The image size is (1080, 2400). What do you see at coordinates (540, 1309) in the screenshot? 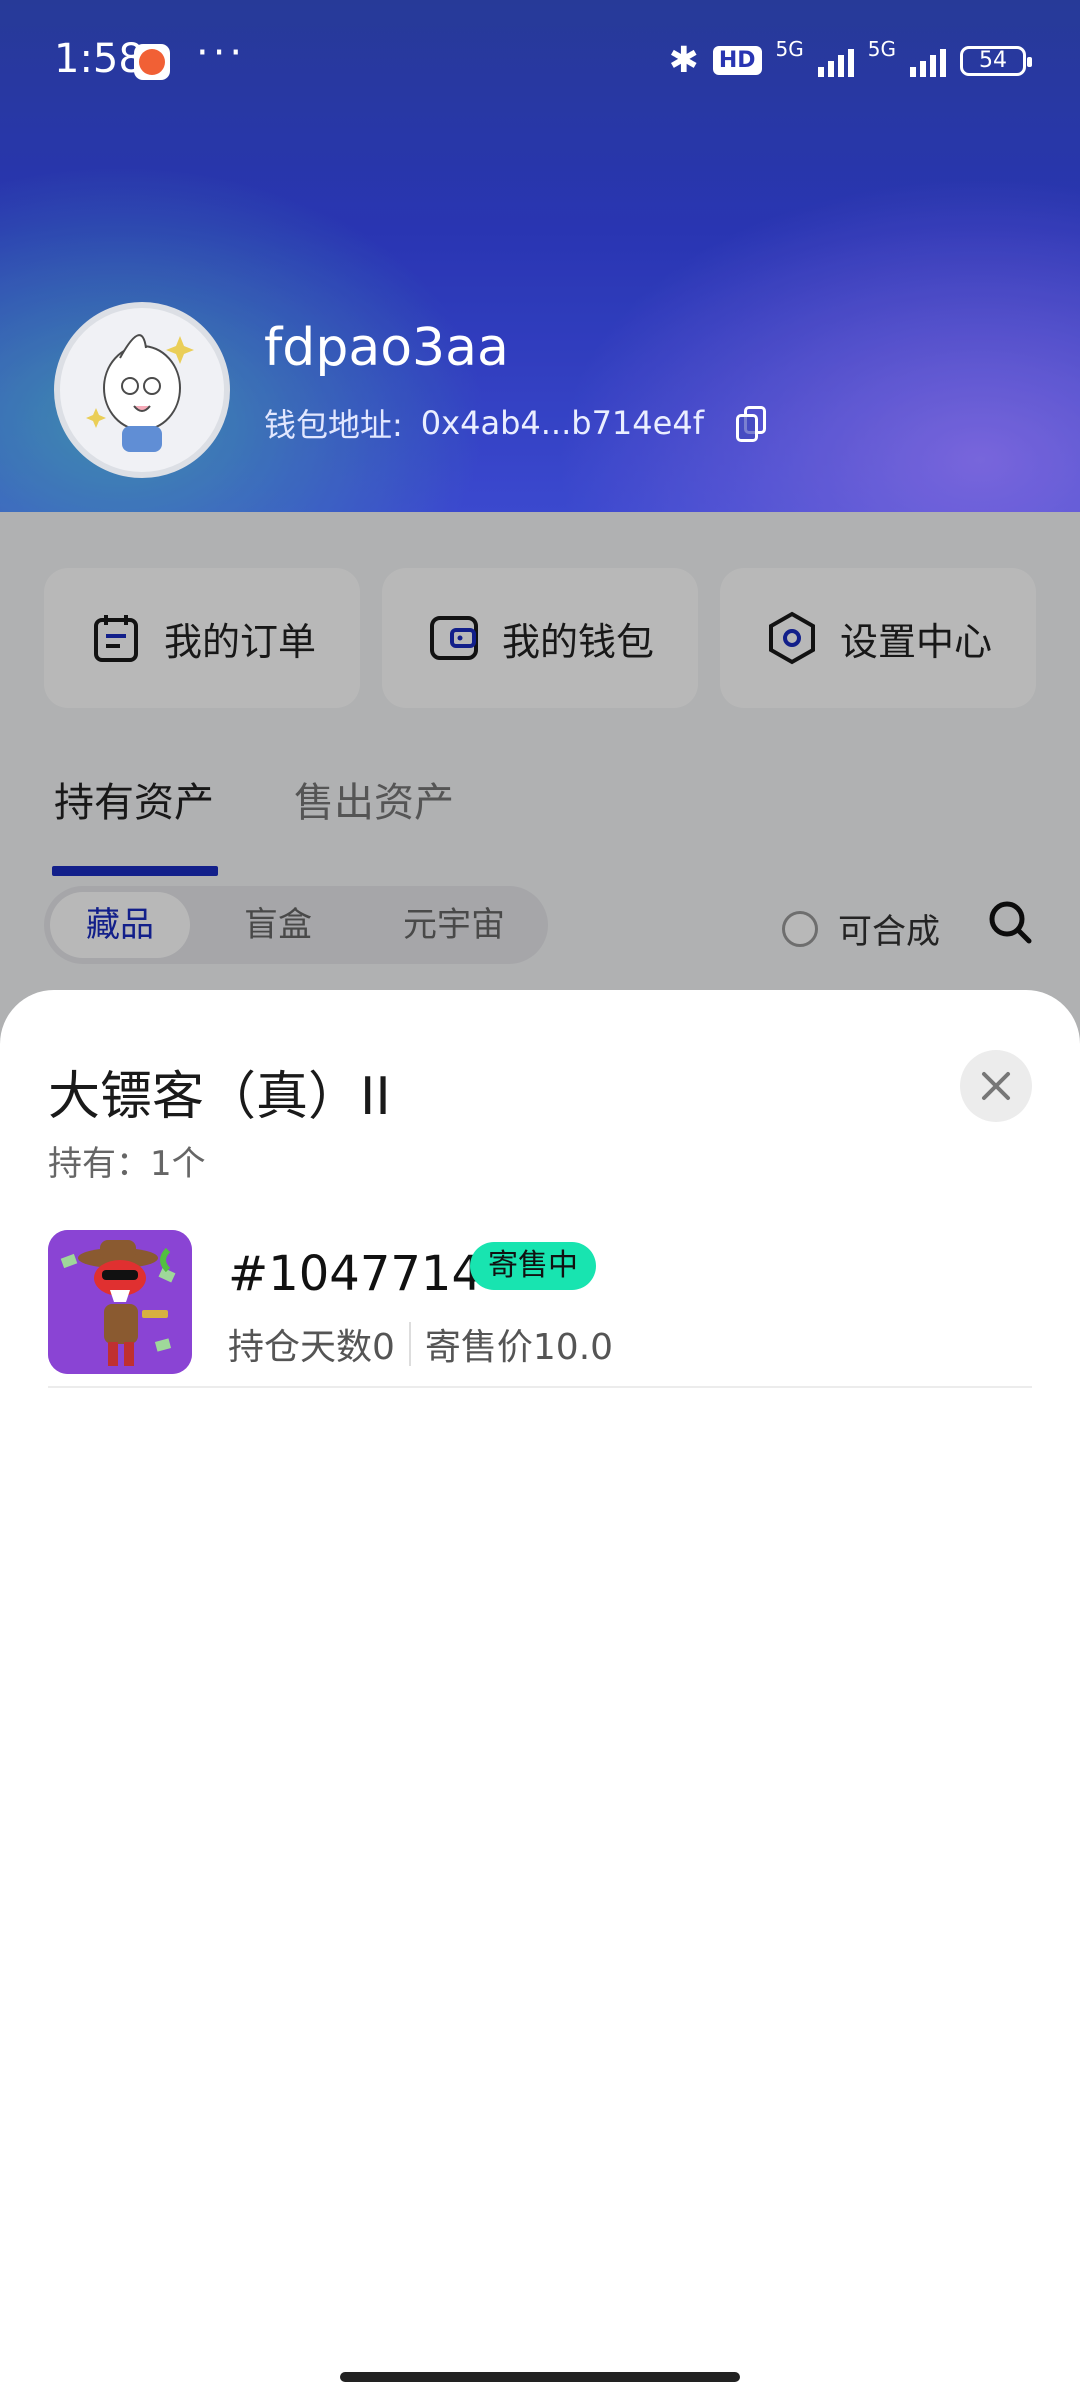
I see `list-item: #1047714 寄售中 持仓天数0 寄售价10.0` at bounding box center [540, 1309].